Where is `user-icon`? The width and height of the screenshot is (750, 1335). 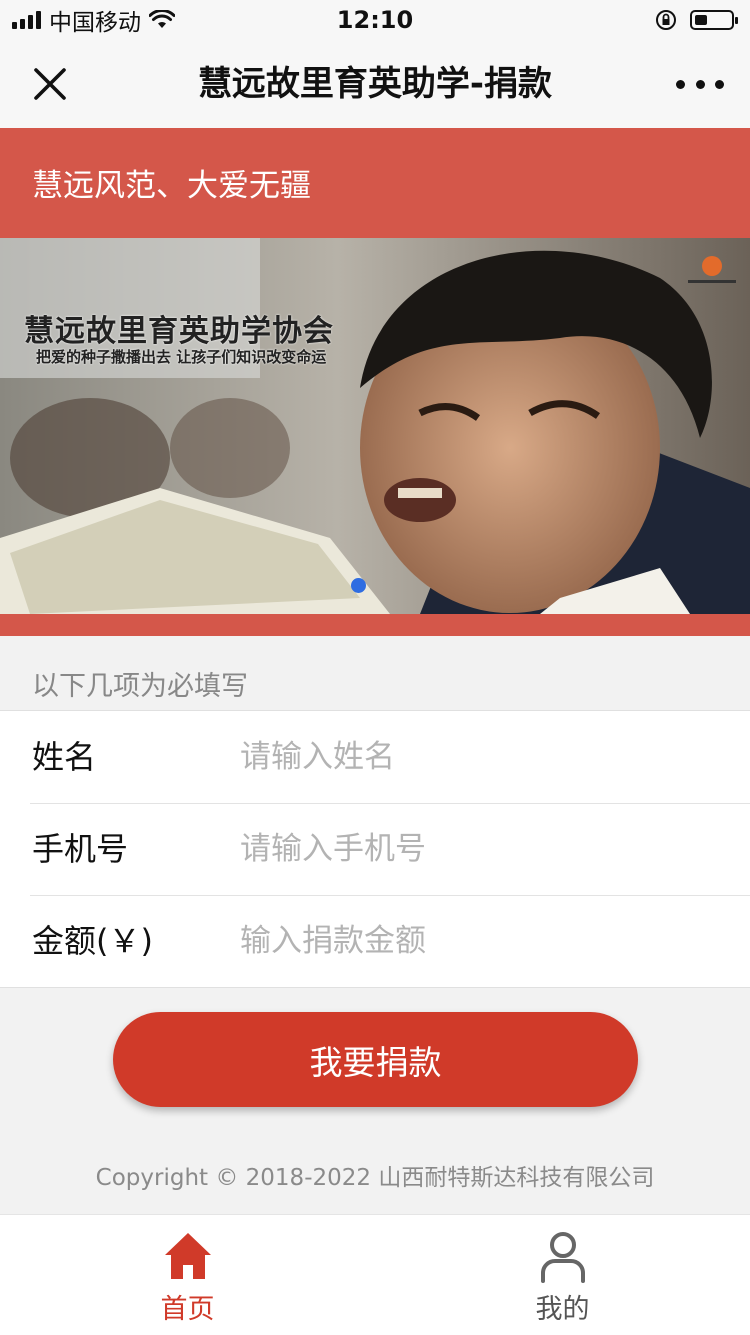 user-icon is located at coordinates (563, 1257).